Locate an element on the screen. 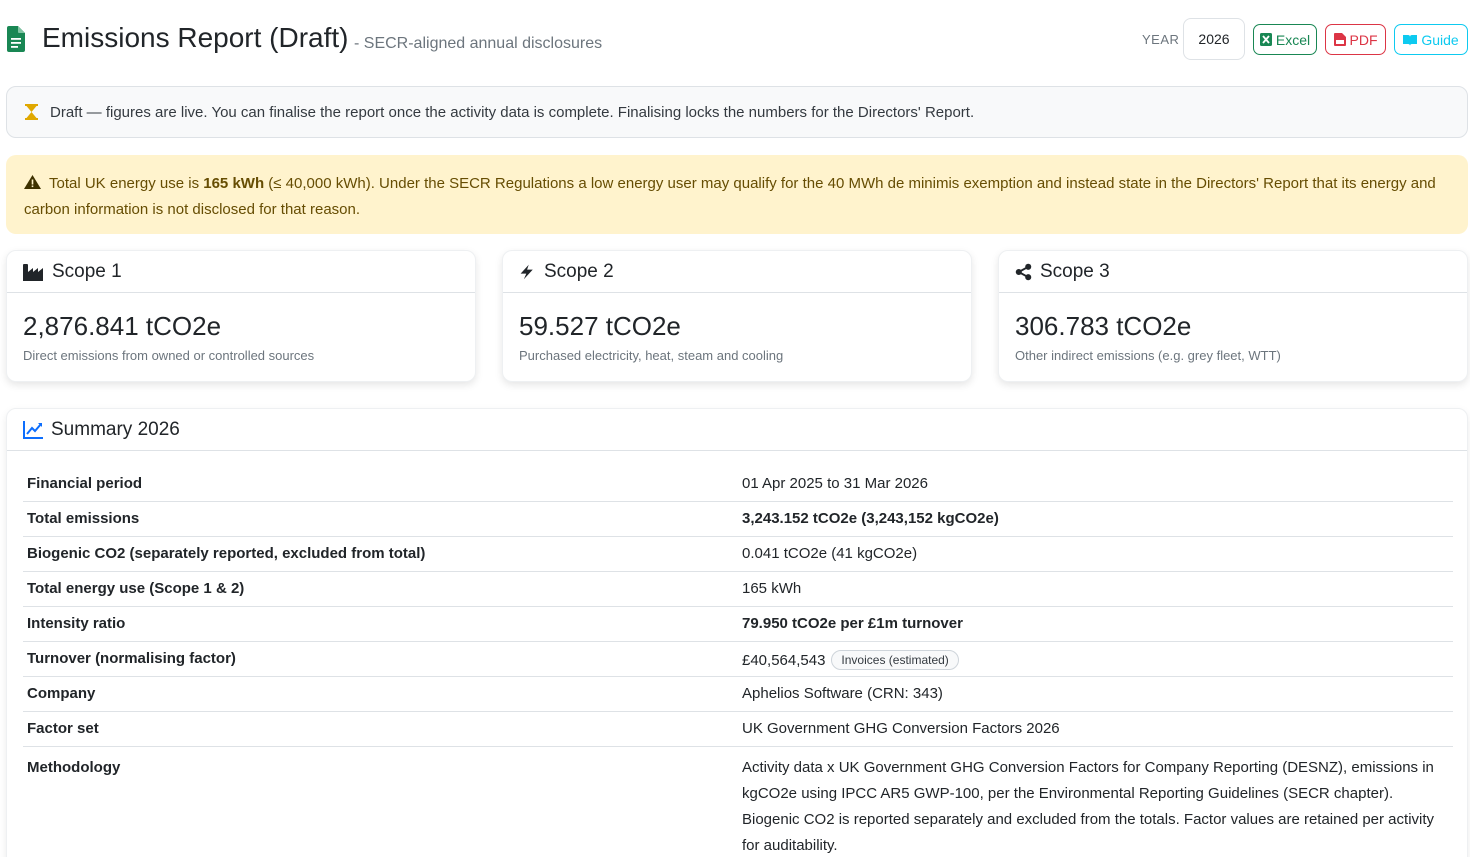 Image resolution: width=1470 pixels, height=857 pixels. scope-3-header: Scope 3 is located at coordinates (1233, 272).